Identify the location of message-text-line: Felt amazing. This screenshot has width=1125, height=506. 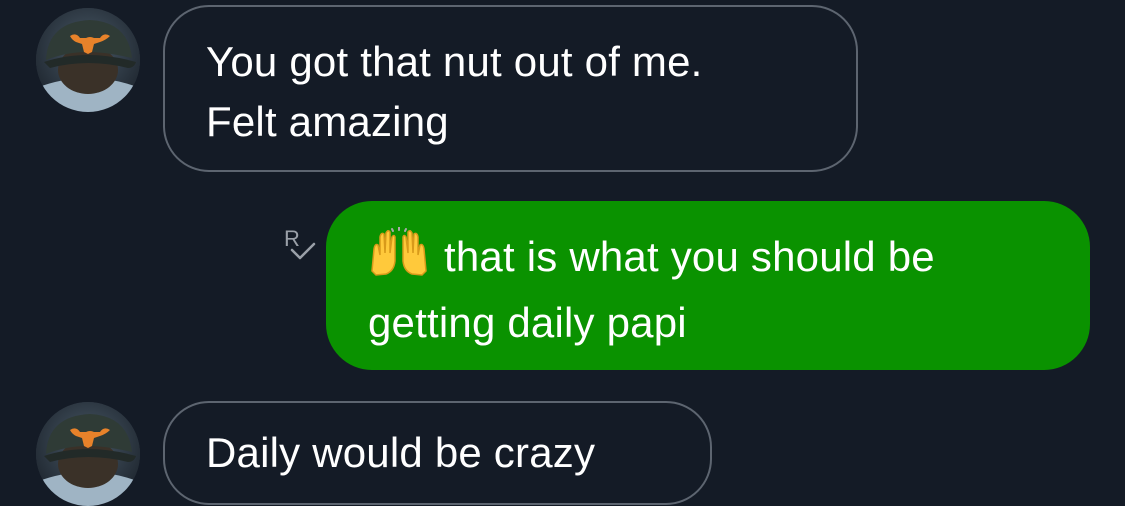
(327, 121).